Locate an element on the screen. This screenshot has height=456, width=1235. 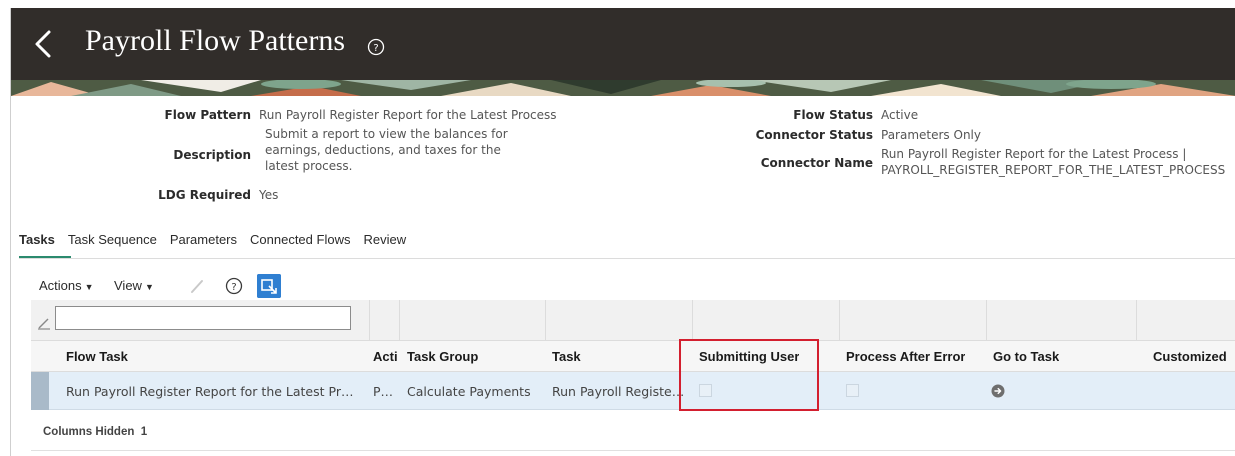
flow-status-label: Flow Status is located at coordinates (833, 115).